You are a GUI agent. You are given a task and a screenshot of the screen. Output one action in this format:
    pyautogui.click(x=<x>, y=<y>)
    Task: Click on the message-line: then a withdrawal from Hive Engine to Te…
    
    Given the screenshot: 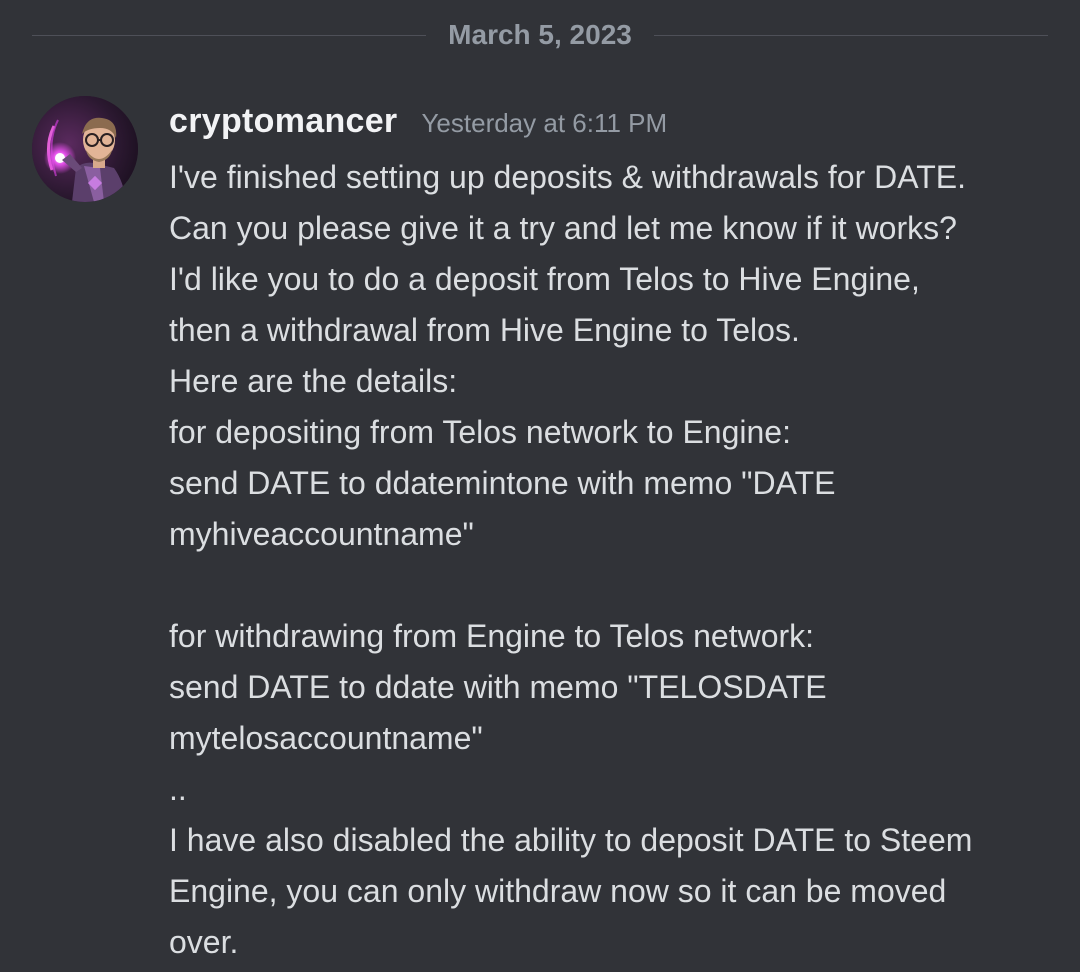 What is the action you would take?
    pyautogui.click(x=484, y=330)
    